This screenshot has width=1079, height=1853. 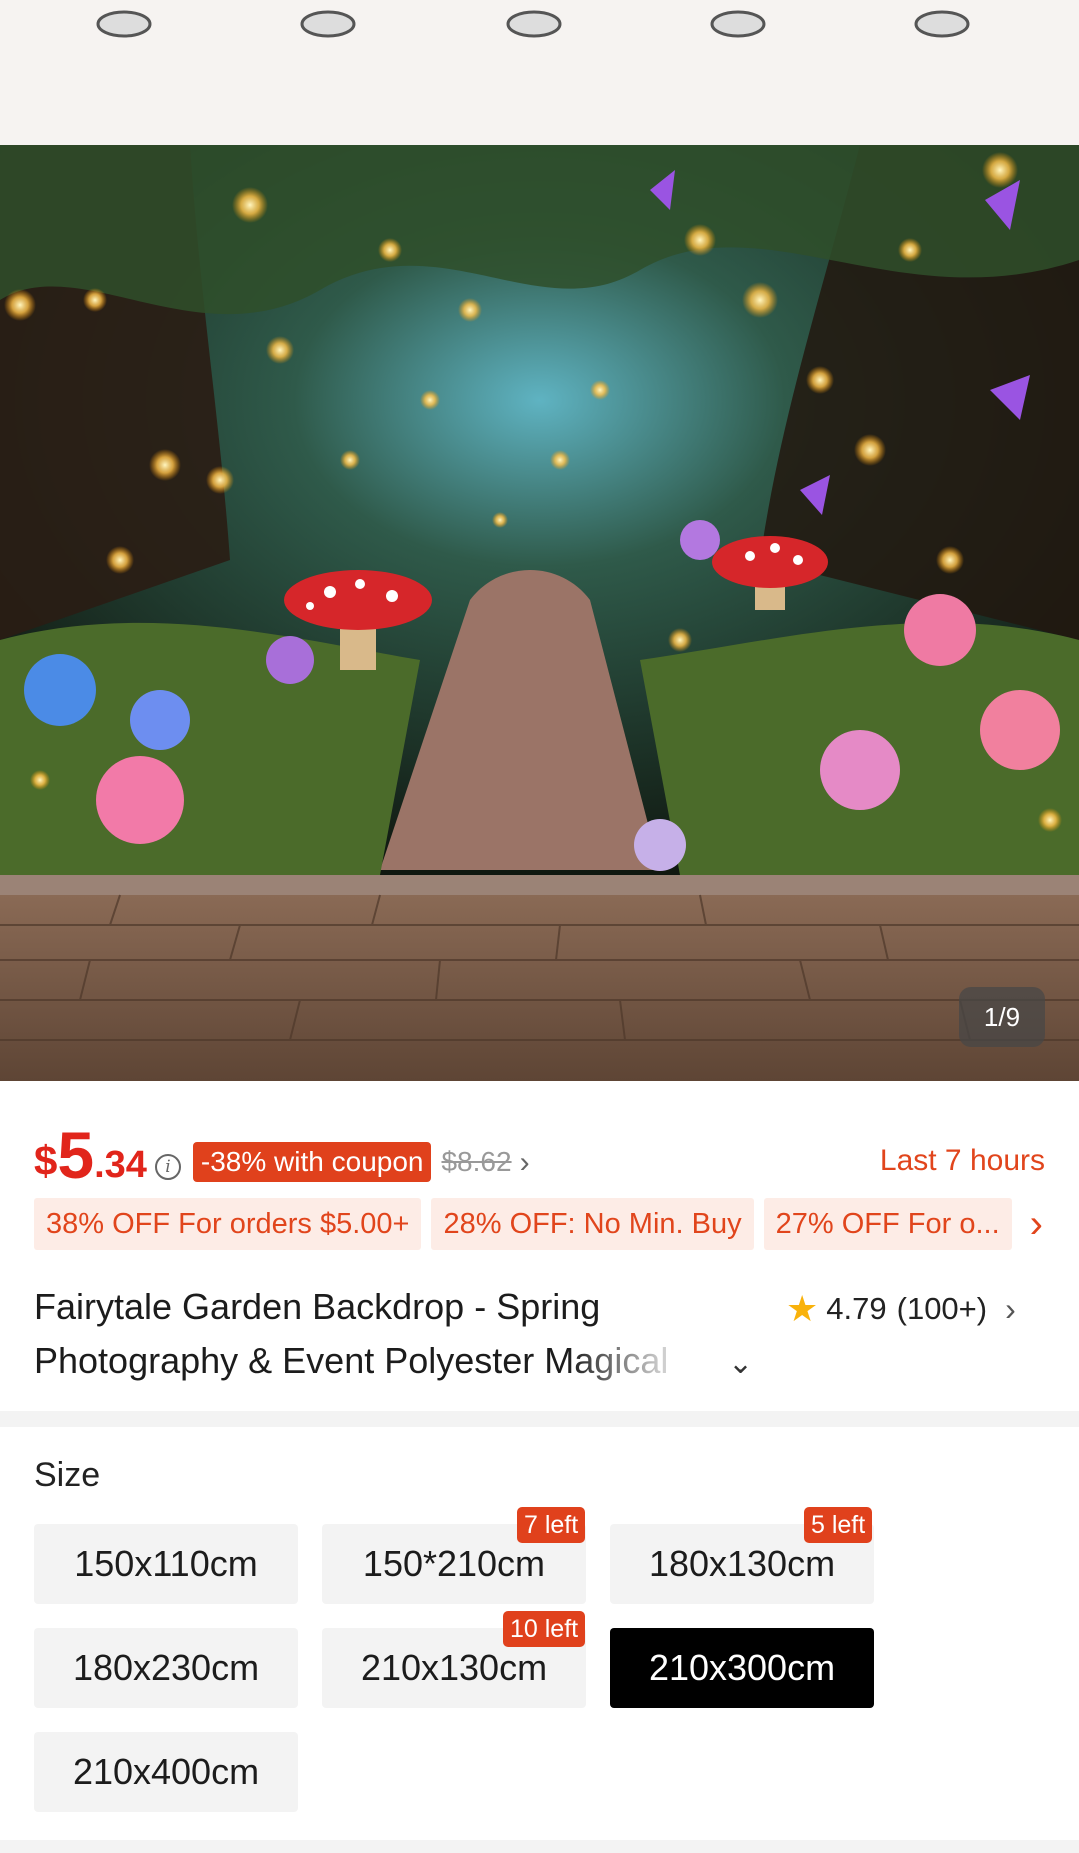 What do you see at coordinates (67, 1475) in the screenshot?
I see `size-label: Size` at bounding box center [67, 1475].